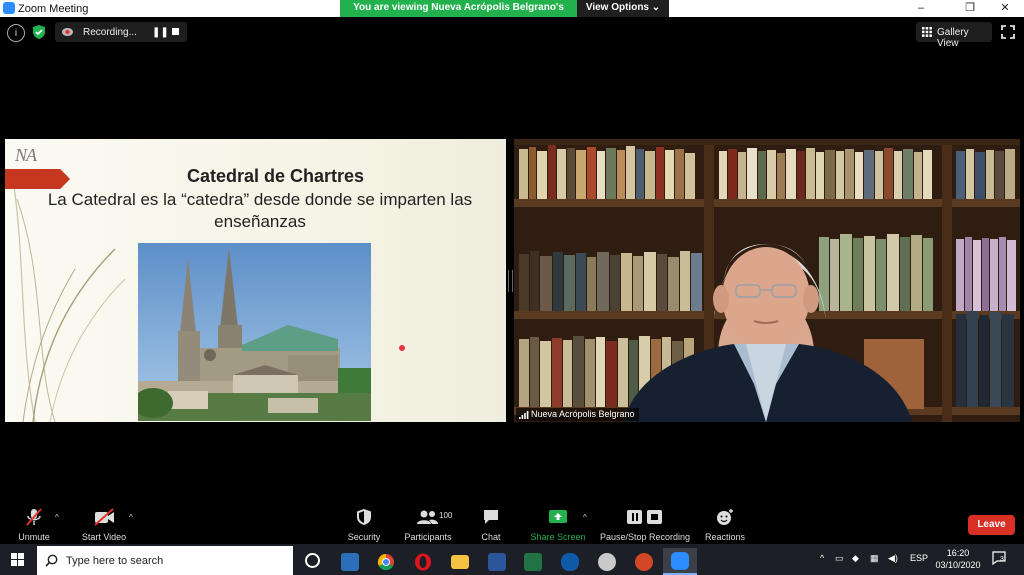 Image resolution: width=1024 pixels, height=575 pixels. Describe the element at coordinates (510, 281) in the screenshot. I see `split-resize-handle` at that location.